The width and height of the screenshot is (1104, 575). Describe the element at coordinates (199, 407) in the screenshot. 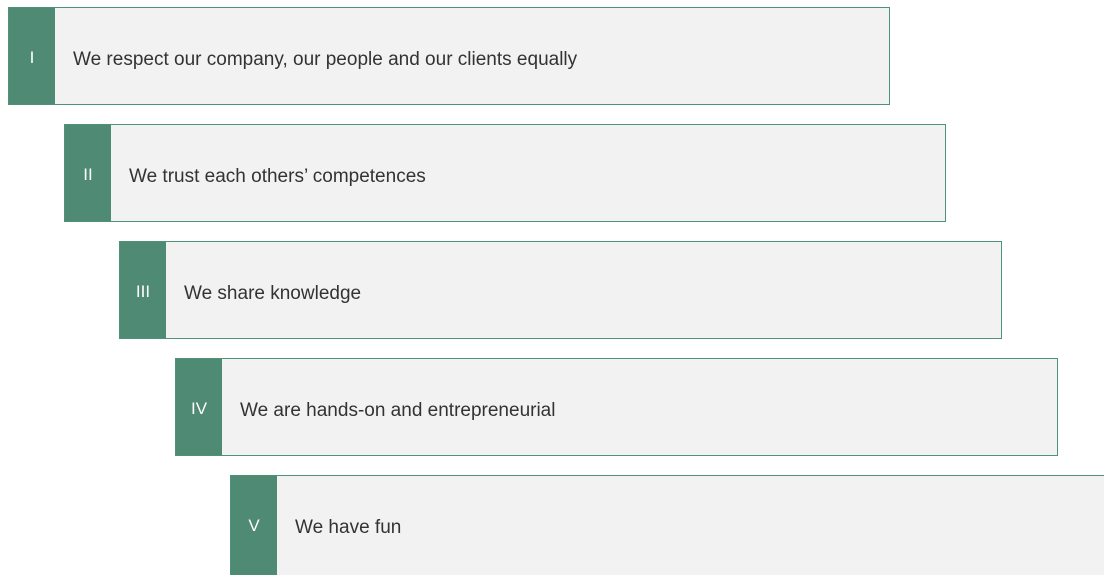

I see `step-numeral: IV` at that location.